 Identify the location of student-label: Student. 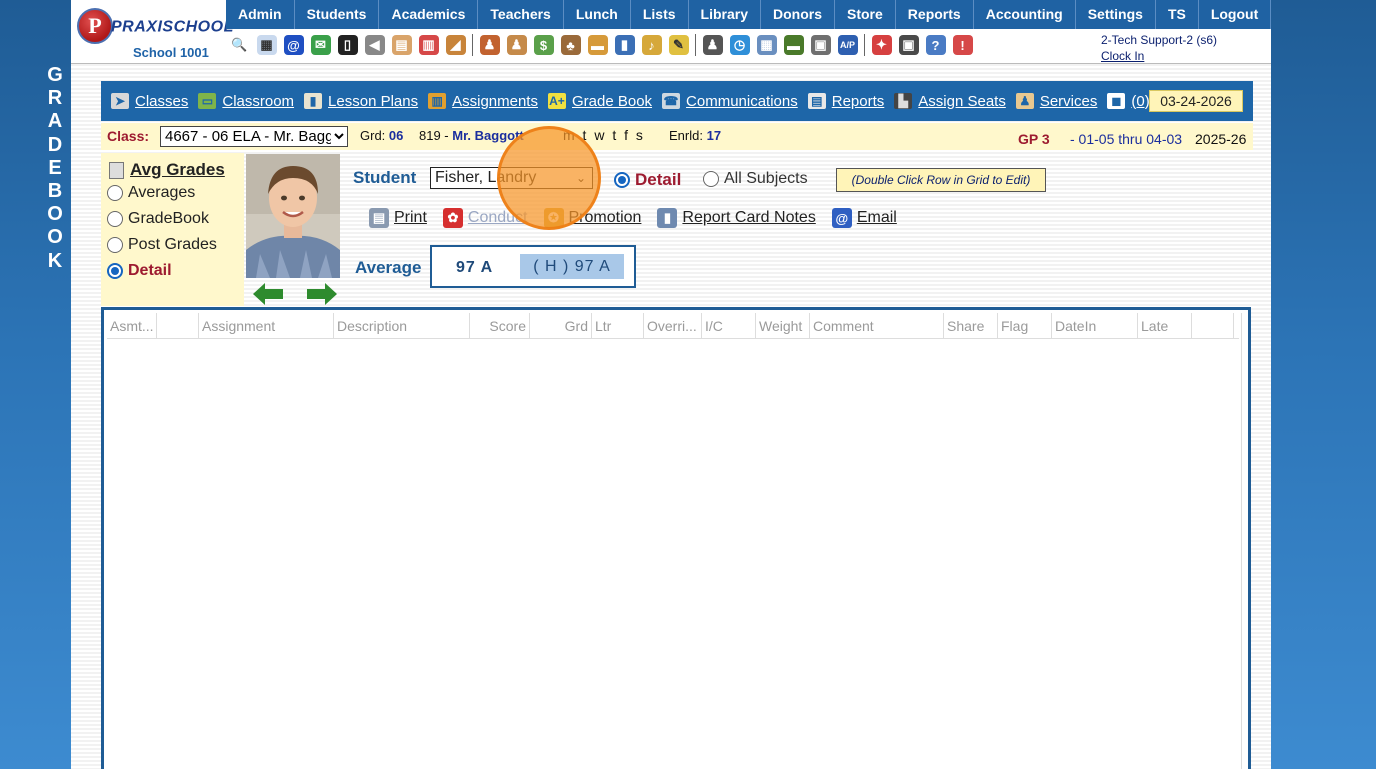
(385, 177).